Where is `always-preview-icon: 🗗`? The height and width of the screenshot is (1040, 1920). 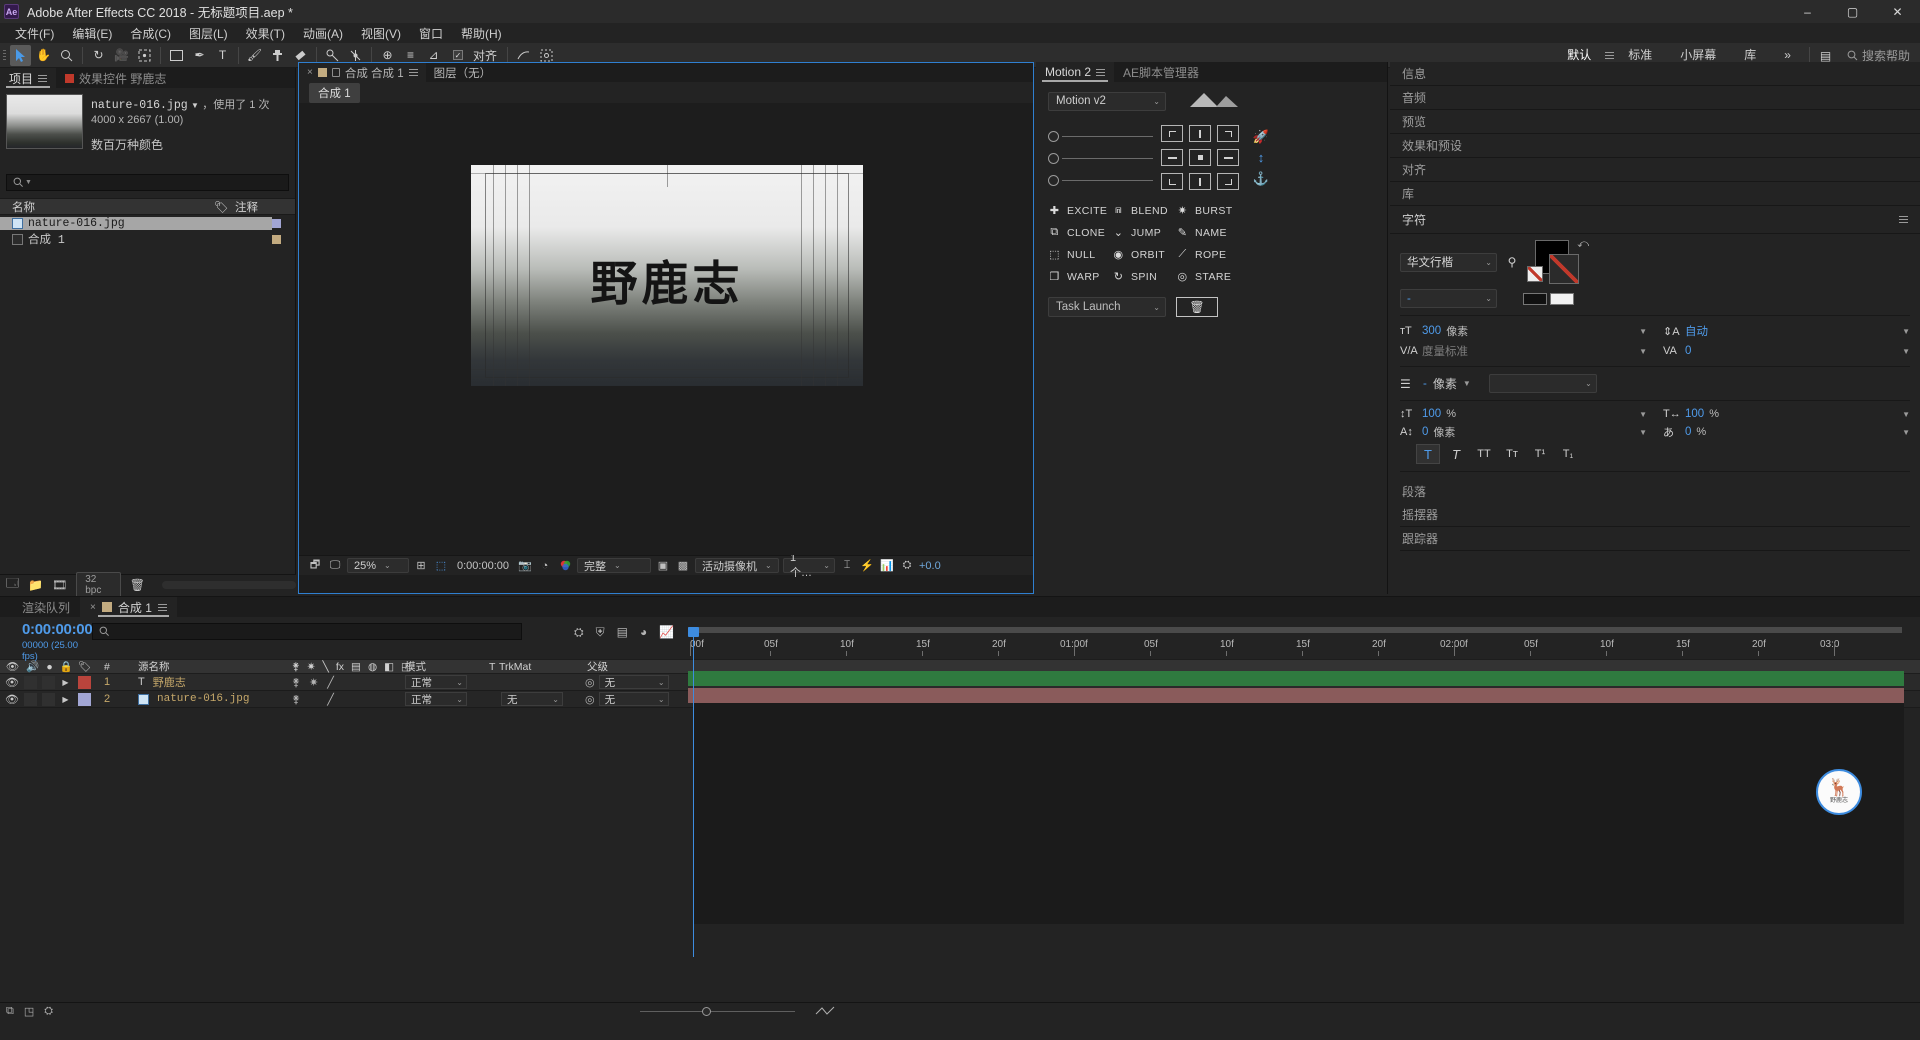 always-preview-icon: 🗗 is located at coordinates (315, 565).